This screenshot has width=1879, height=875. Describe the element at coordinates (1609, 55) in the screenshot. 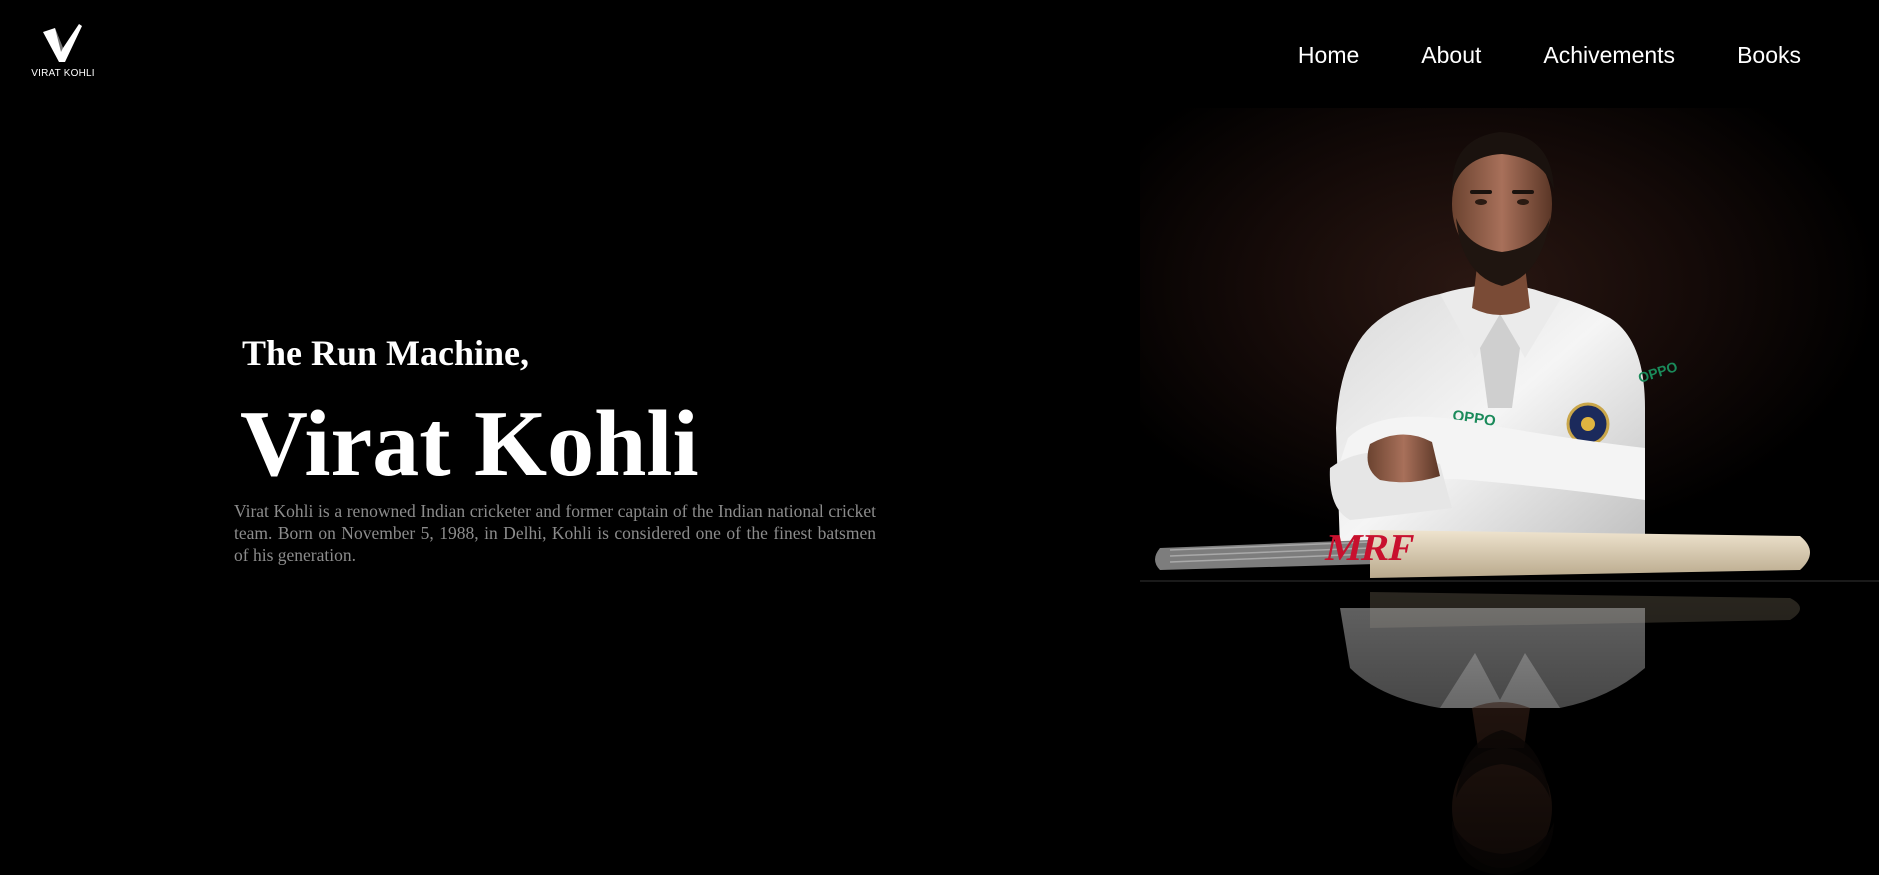

I see `nav-achievements-link: Achivements` at that location.